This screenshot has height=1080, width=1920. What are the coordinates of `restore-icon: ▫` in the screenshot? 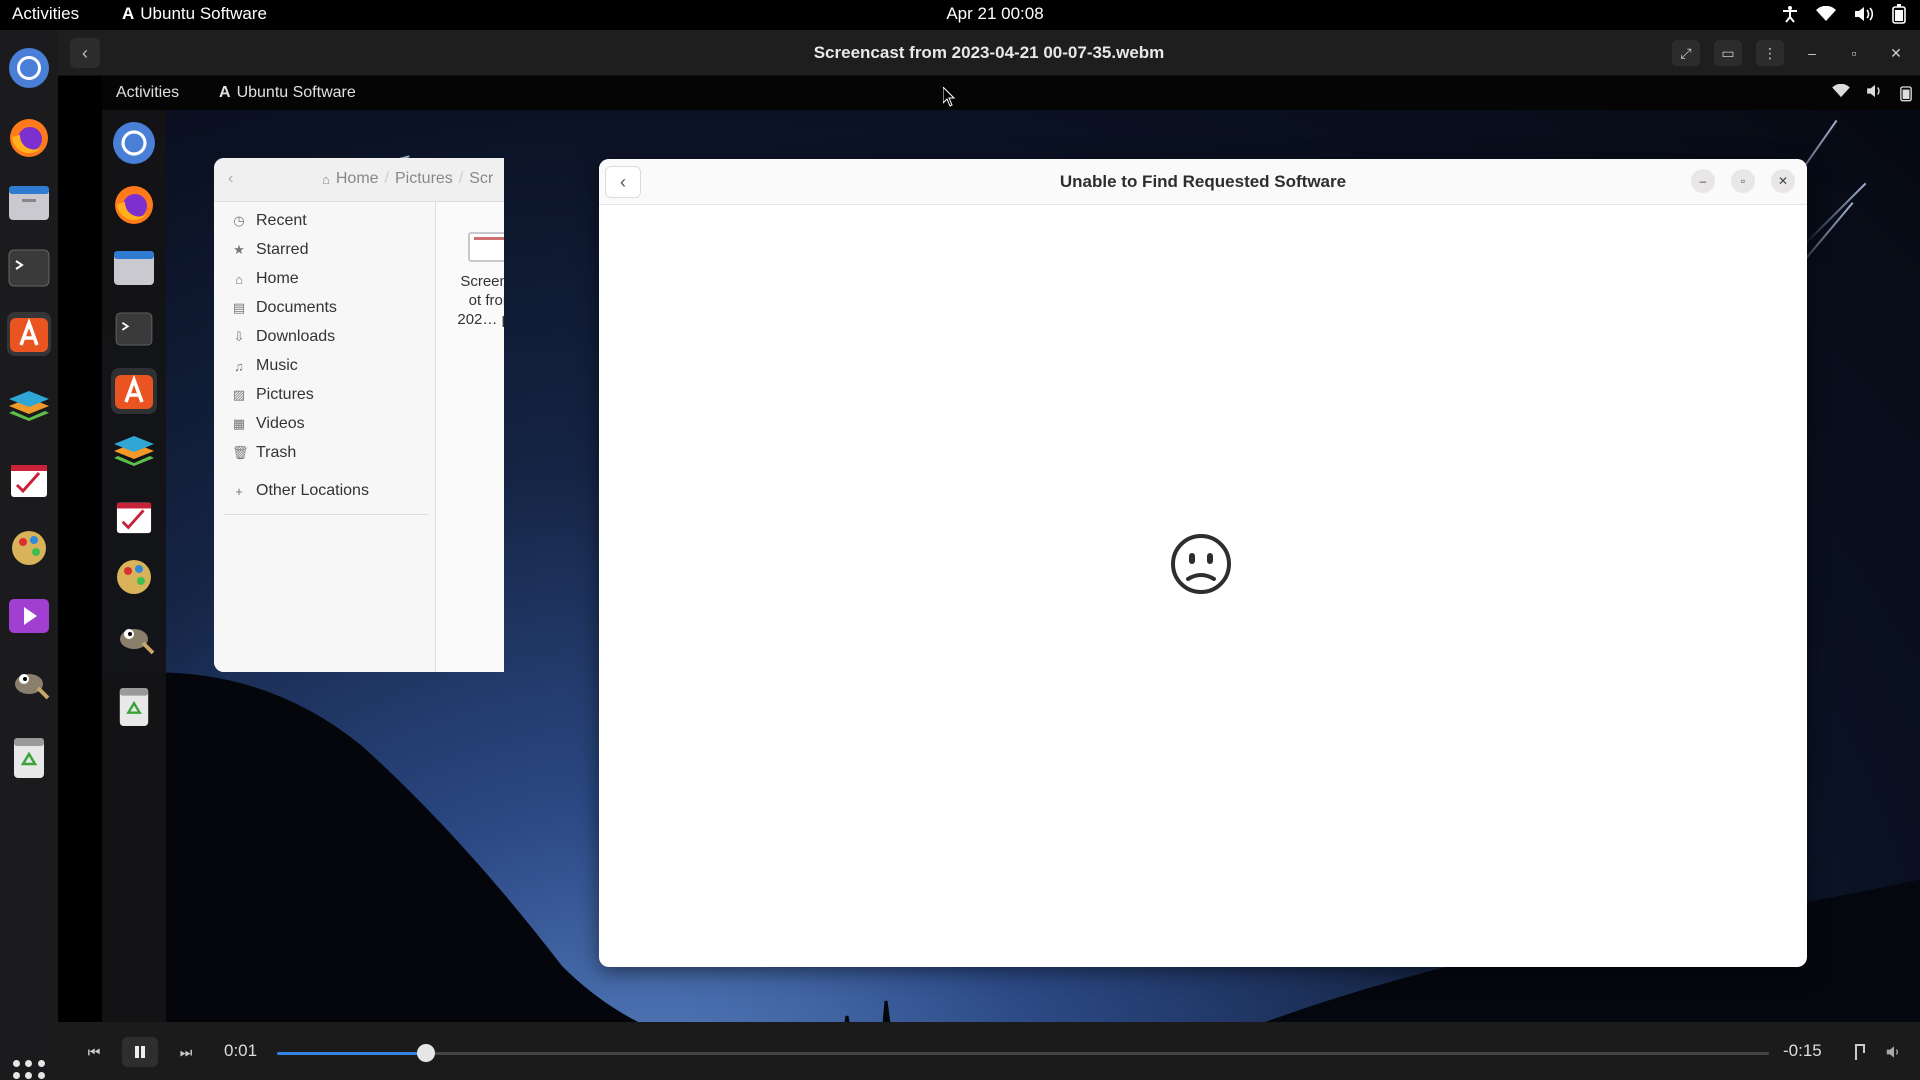 It's located at (1854, 53).